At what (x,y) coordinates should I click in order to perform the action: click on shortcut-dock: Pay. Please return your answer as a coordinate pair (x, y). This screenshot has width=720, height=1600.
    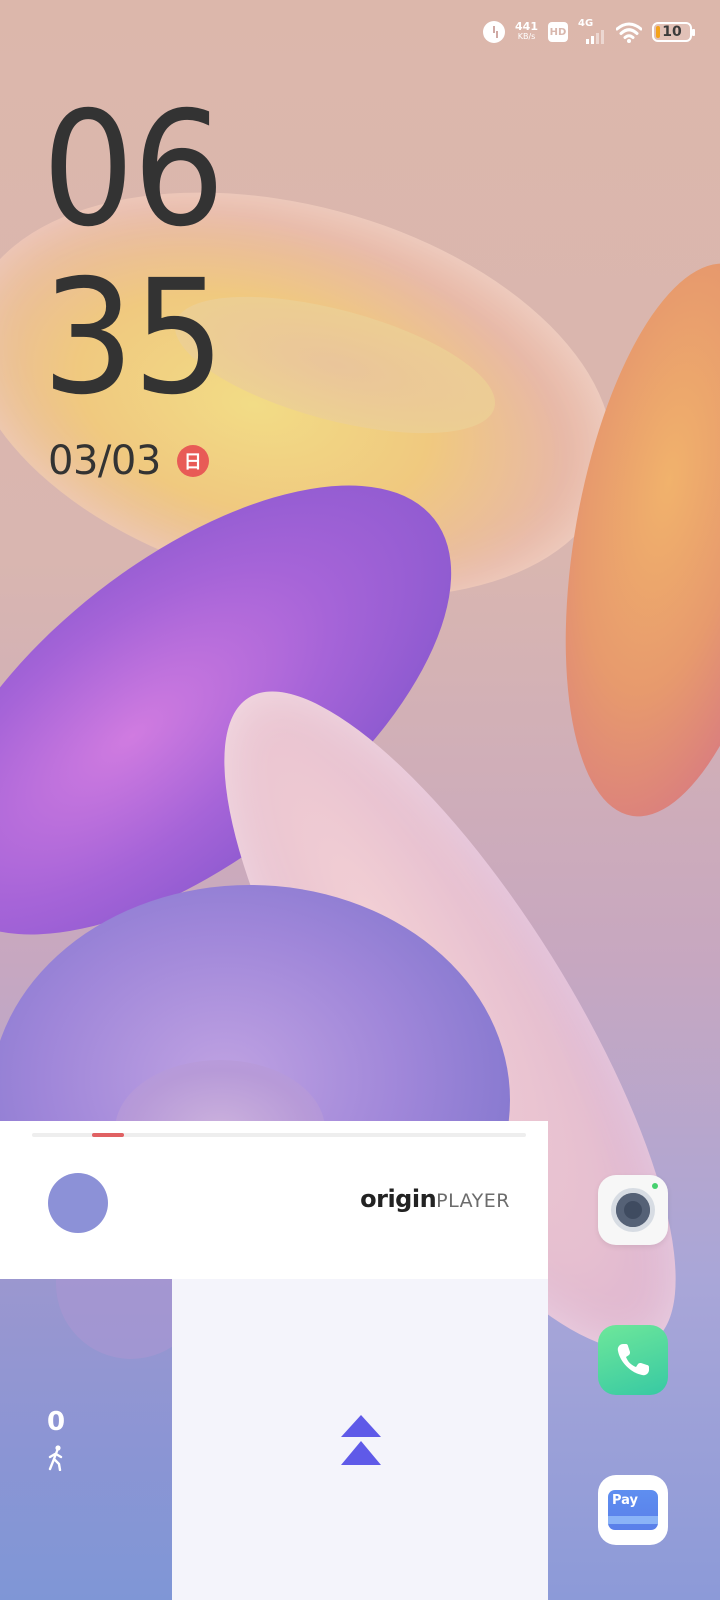
    Looking at the image, I should click on (634, 1360).